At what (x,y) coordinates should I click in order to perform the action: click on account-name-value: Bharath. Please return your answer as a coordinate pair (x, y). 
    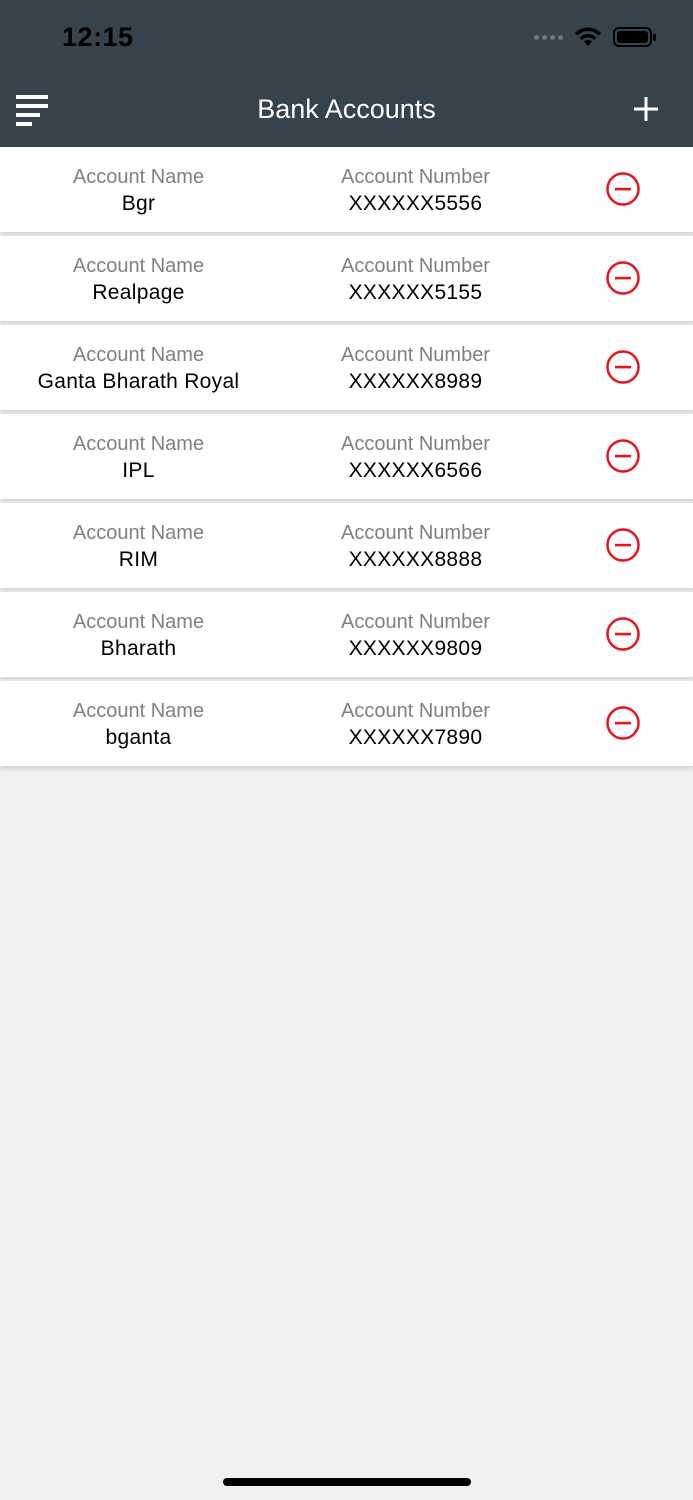
    Looking at the image, I should click on (138, 648).